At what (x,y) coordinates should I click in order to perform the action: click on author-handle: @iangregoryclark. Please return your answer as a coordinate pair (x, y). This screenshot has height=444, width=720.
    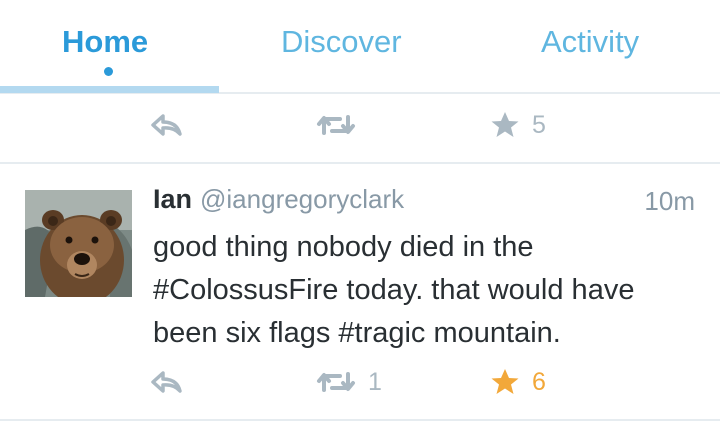
    Looking at the image, I should click on (302, 199).